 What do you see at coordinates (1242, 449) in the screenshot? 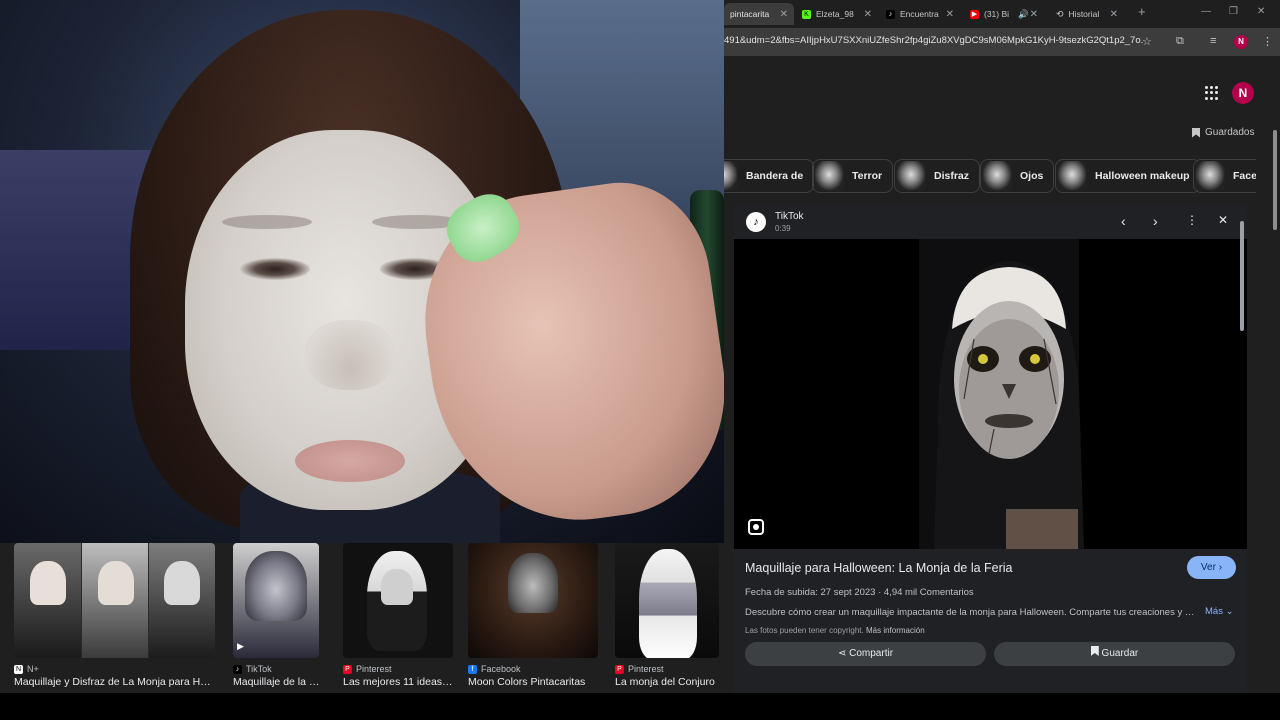
I see `preview-scrollbar` at bounding box center [1242, 449].